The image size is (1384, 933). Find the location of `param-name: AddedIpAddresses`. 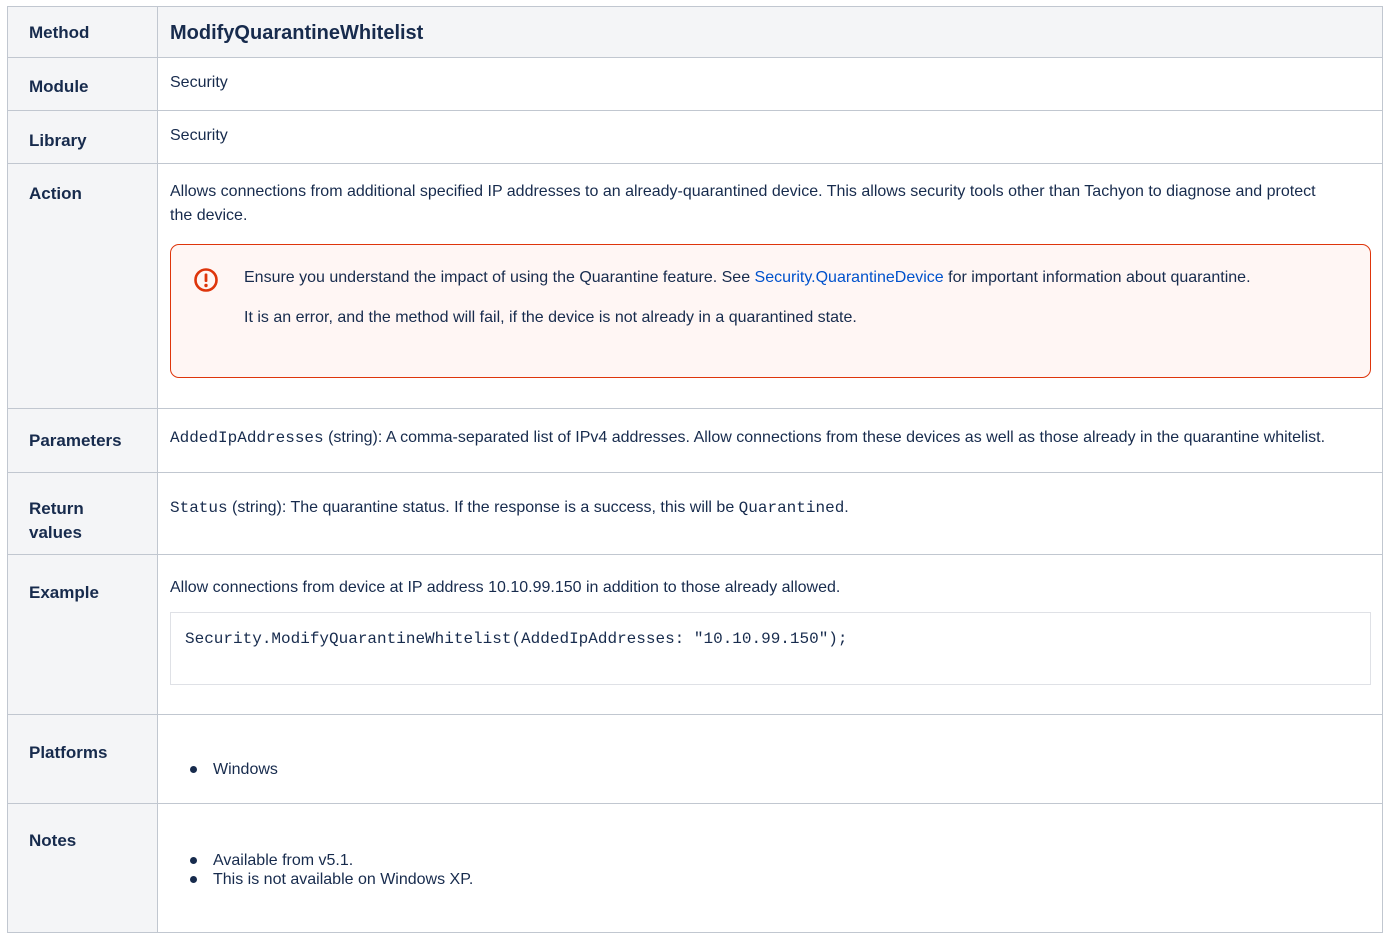

param-name: AddedIpAddresses is located at coordinates (247, 438).